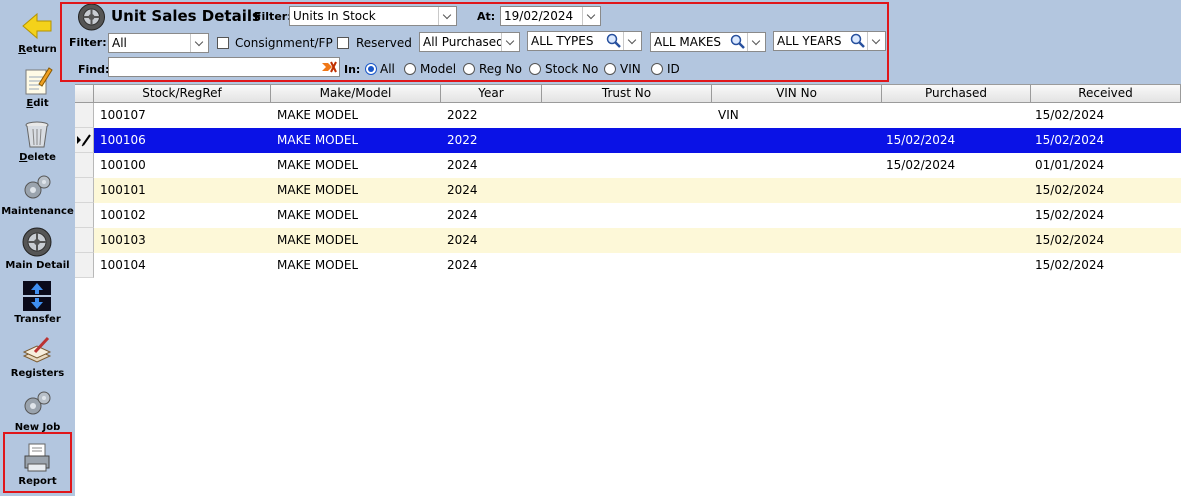 This screenshot has width=1181, height=496. What do you see at coordinates (535, 69) in the screenshot?
I see `radio-stock-no` at bounding box center [535, 69].